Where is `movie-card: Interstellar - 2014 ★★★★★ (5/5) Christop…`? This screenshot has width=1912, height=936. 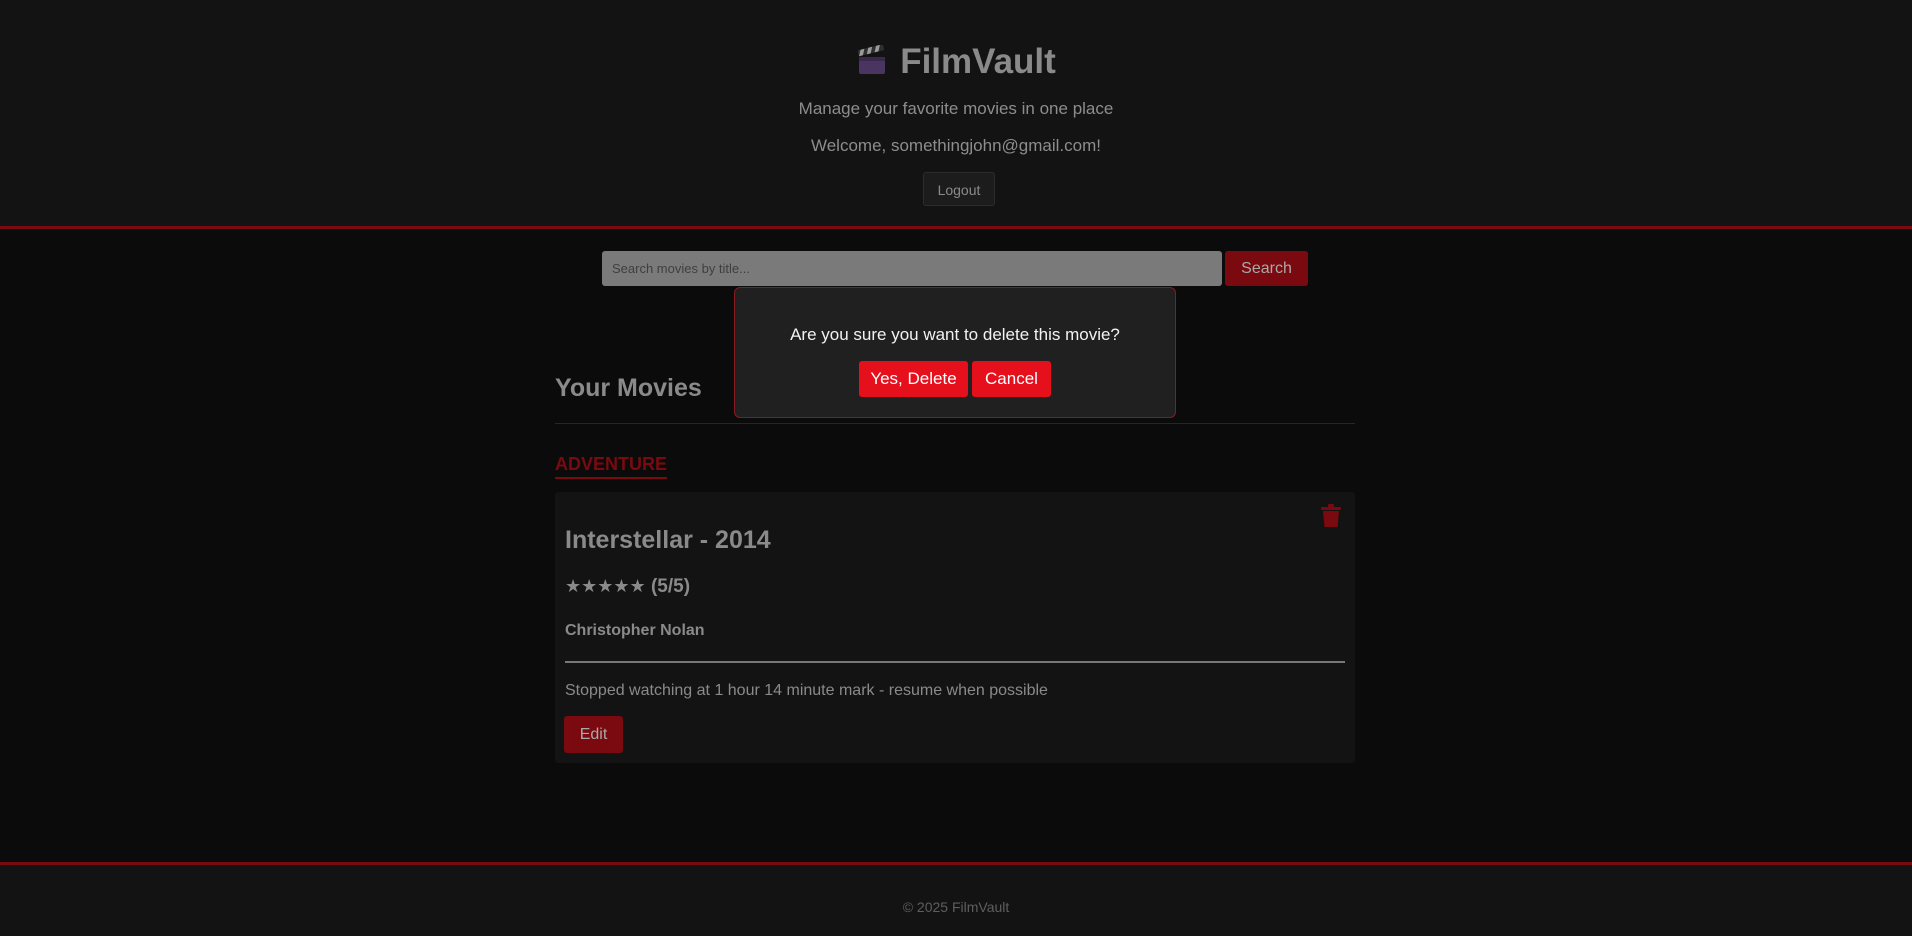
movie-card: Interstellar - 2014 ★★★★★ (5/5) Christop… is located at coordinates (955, 627).